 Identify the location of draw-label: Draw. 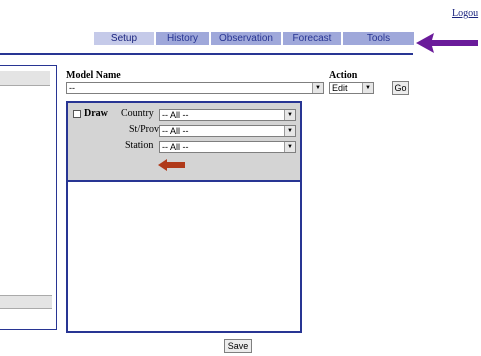
(96, 113).